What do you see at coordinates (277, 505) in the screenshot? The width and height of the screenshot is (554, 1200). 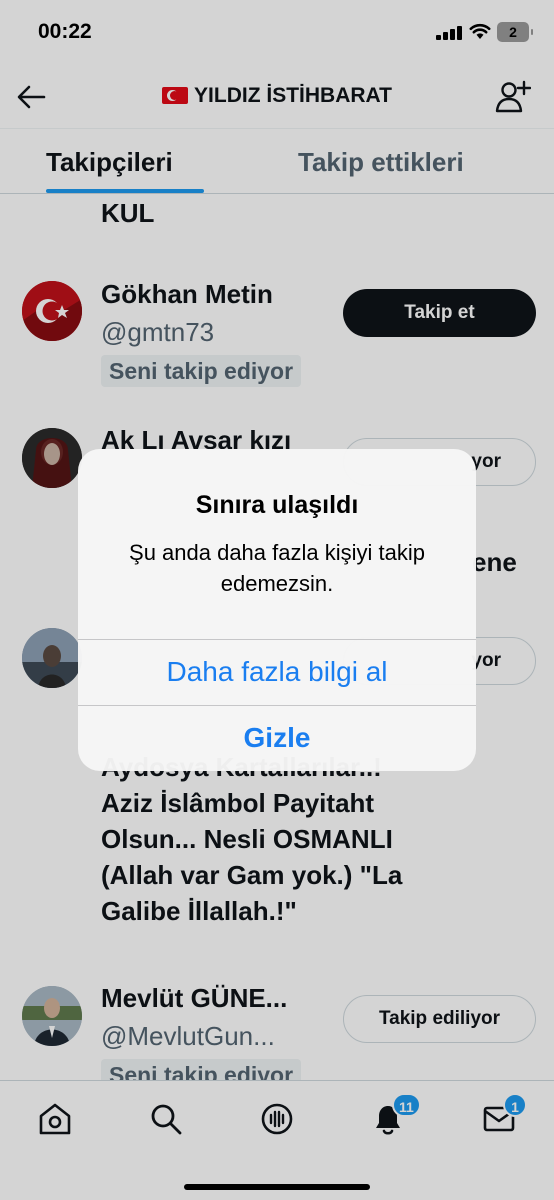 I see `alert-title: Sınıra ulaşıldı` at bounding box center [277, 505].